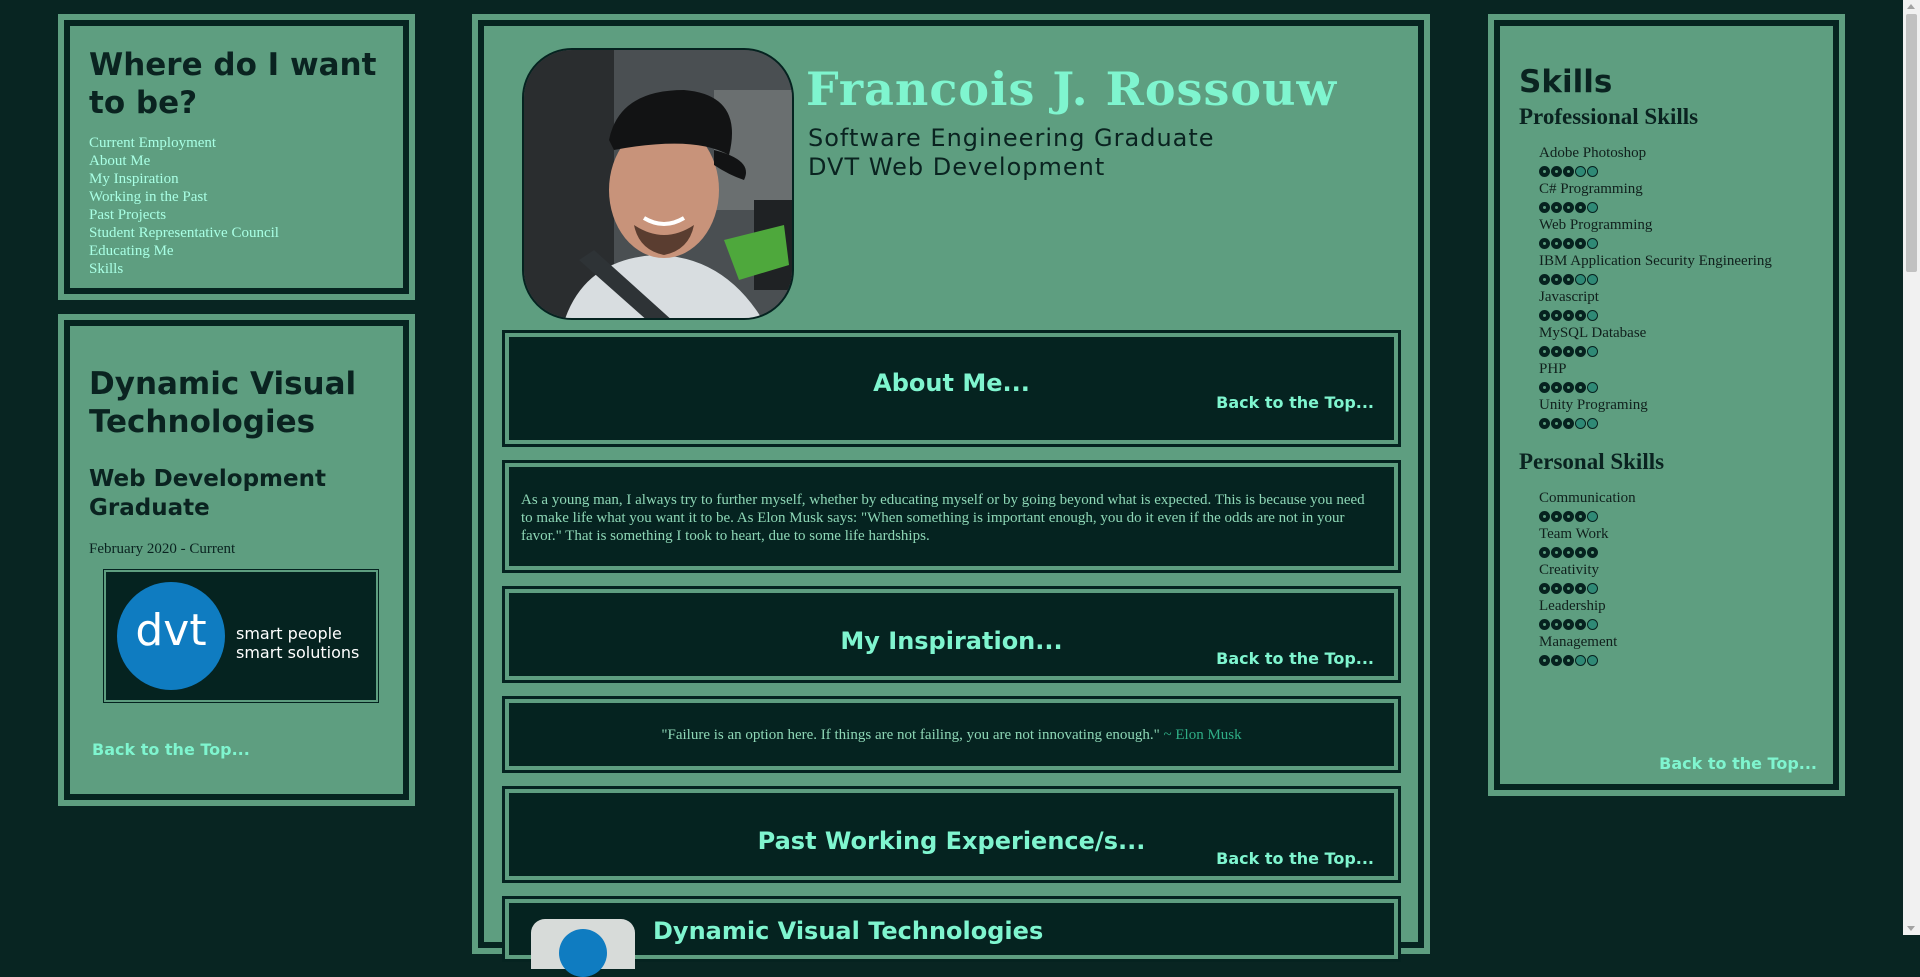 The image size is (1920, 977). What do you see at coordinates (239, 179) in the screenshot?
I see `nav-link: My Inspiration` at bounding box center [239, 179].